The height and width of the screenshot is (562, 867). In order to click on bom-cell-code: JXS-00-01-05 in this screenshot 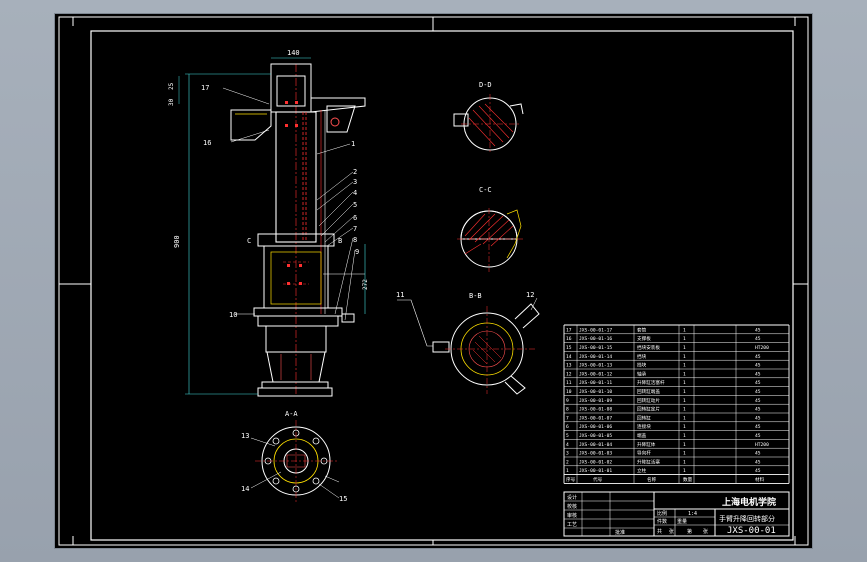, I will do `click(595, 436)`.